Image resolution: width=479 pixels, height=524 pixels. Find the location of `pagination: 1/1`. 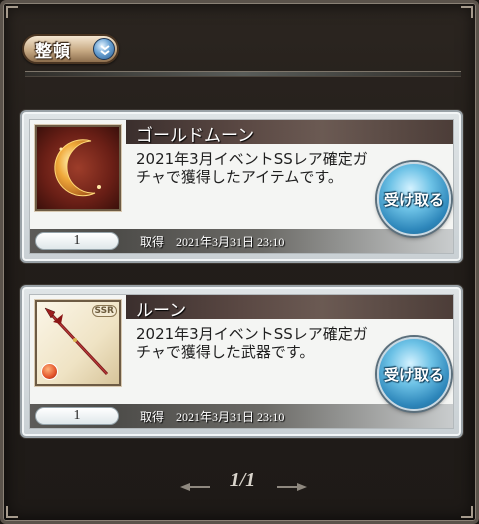

pagination: 1/1 is located at coordinates (241, 482).